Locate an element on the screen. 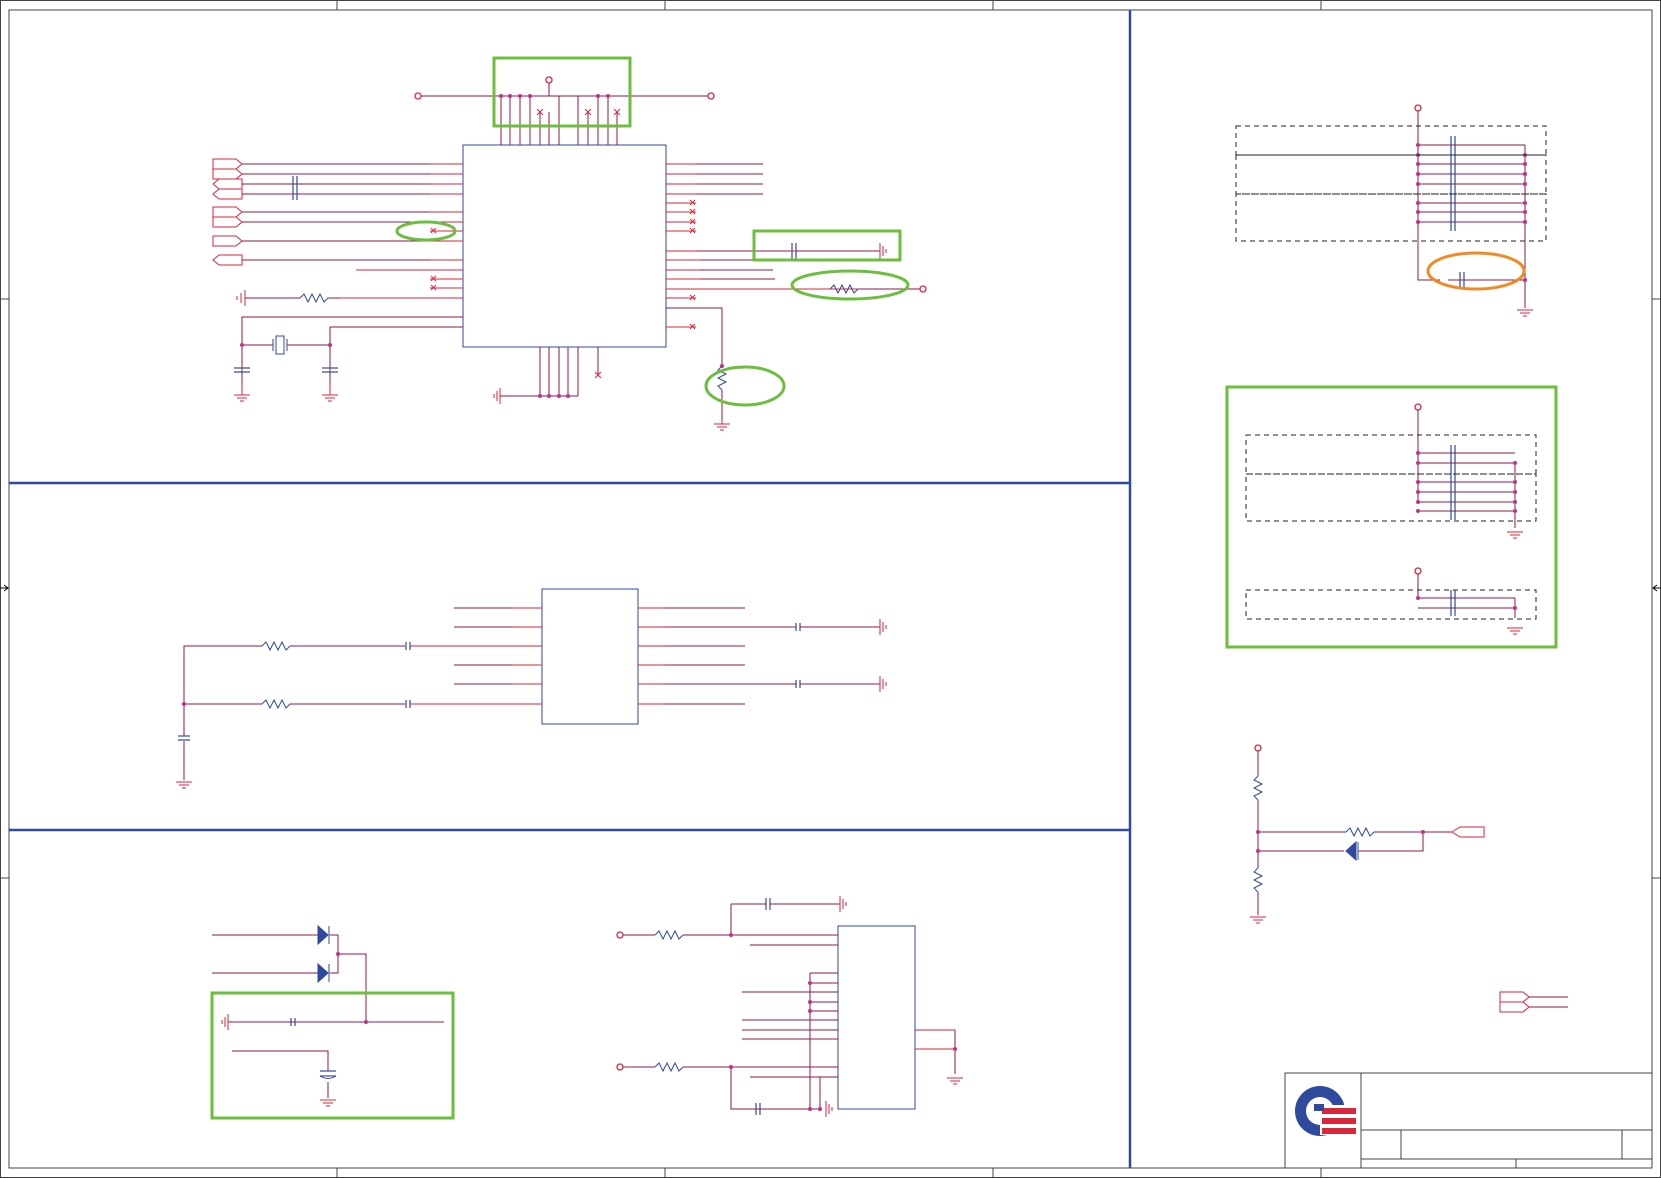 Image resolution: width=1661 pixels, height=1178 pixels. lower-decoupling-junctions is located at coordinates (1466, 530).